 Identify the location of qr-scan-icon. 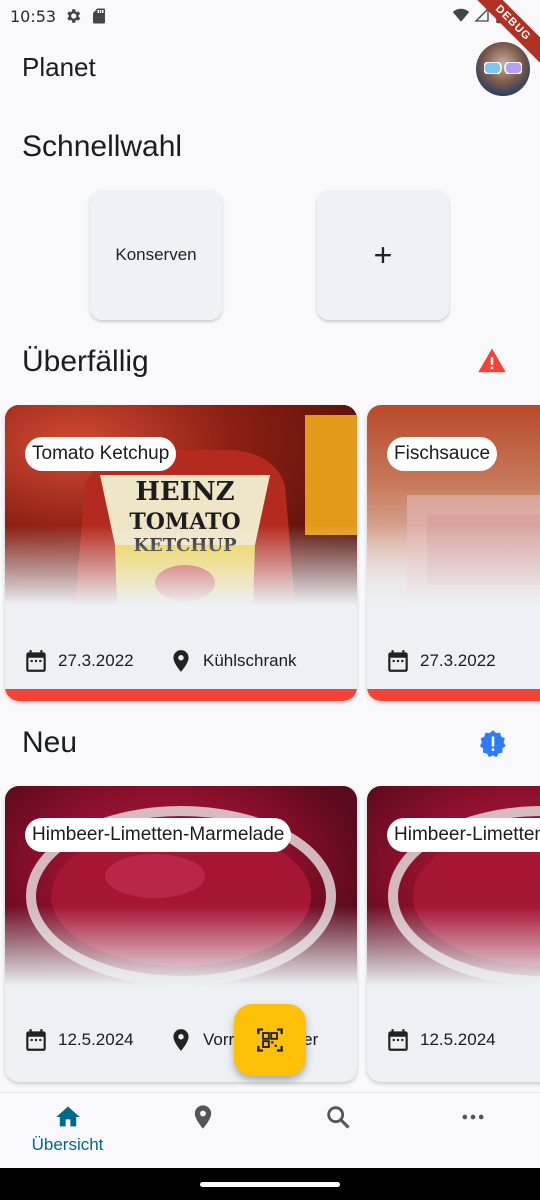
(270, 1040).